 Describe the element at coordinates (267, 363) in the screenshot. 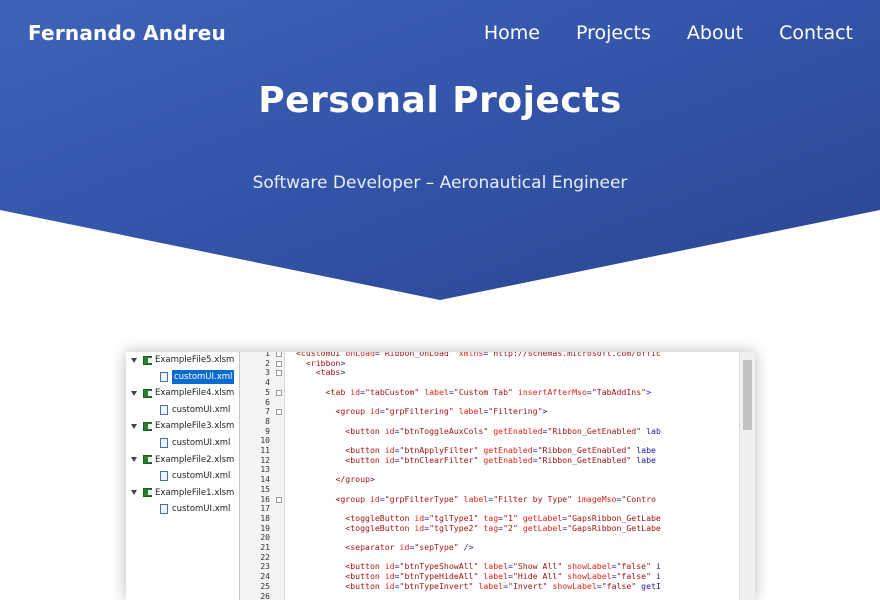

I see `line-number: 2` at that location.